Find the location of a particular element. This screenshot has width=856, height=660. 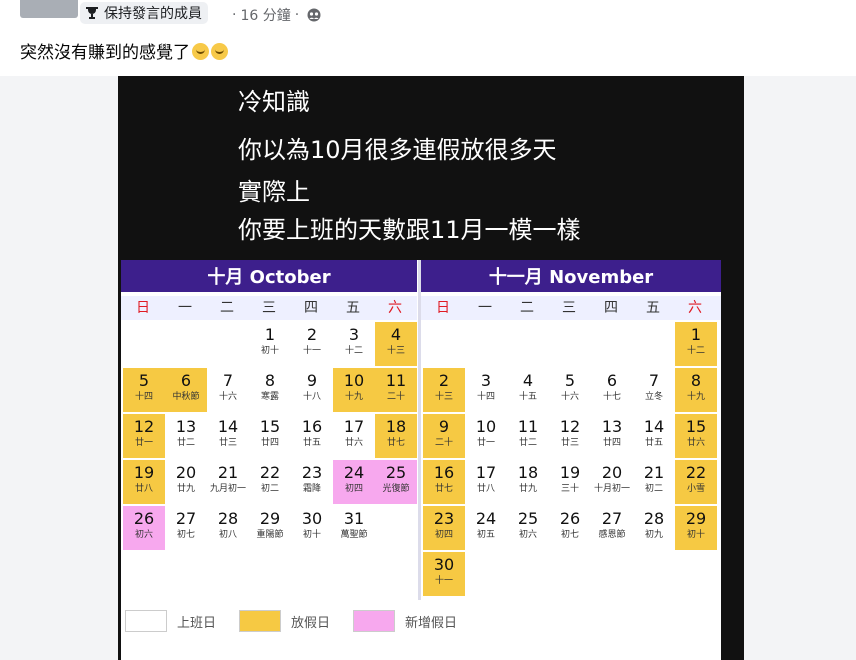

calendar-day-cell: 19 三十 is located at coordinates (570, 482).